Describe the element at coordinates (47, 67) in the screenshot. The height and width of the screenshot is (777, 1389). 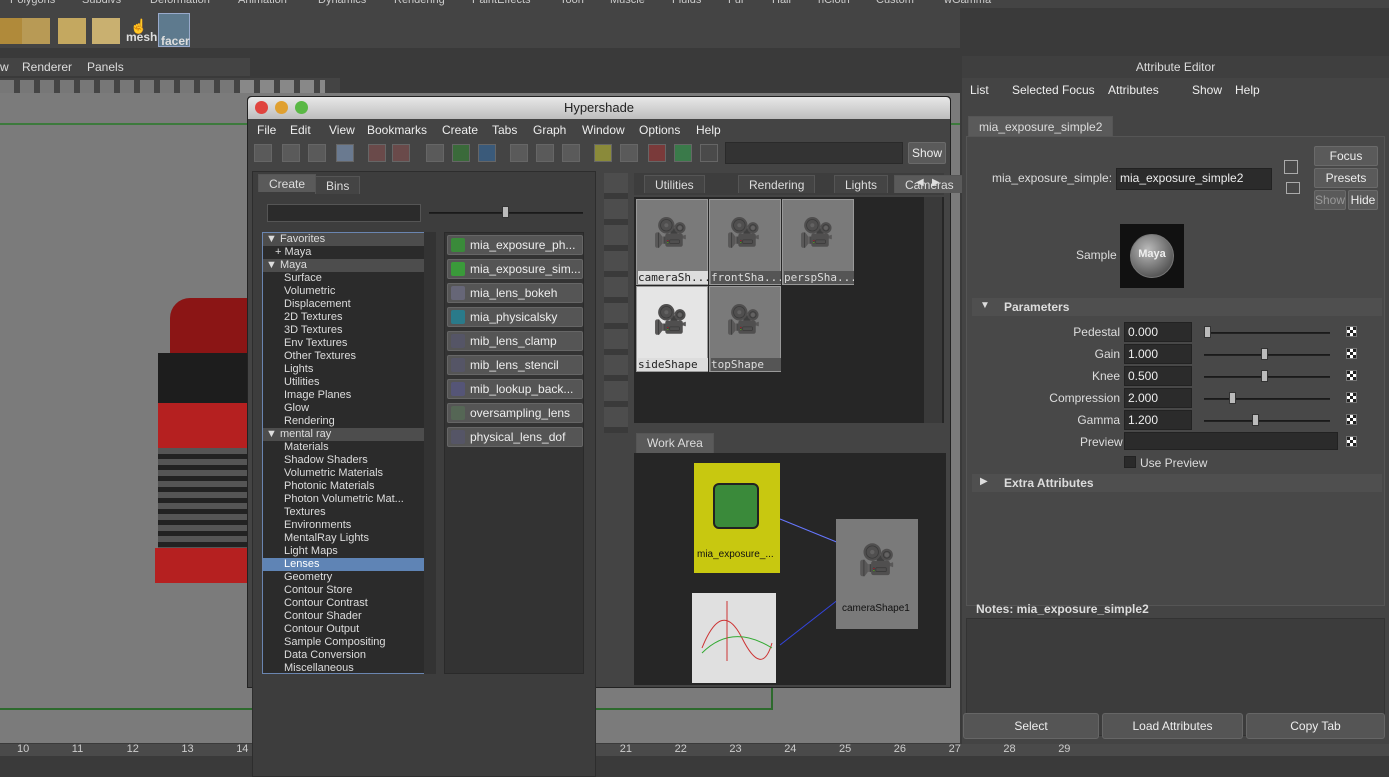
I see `viewport-menu-renderer: Renderer` at that location.